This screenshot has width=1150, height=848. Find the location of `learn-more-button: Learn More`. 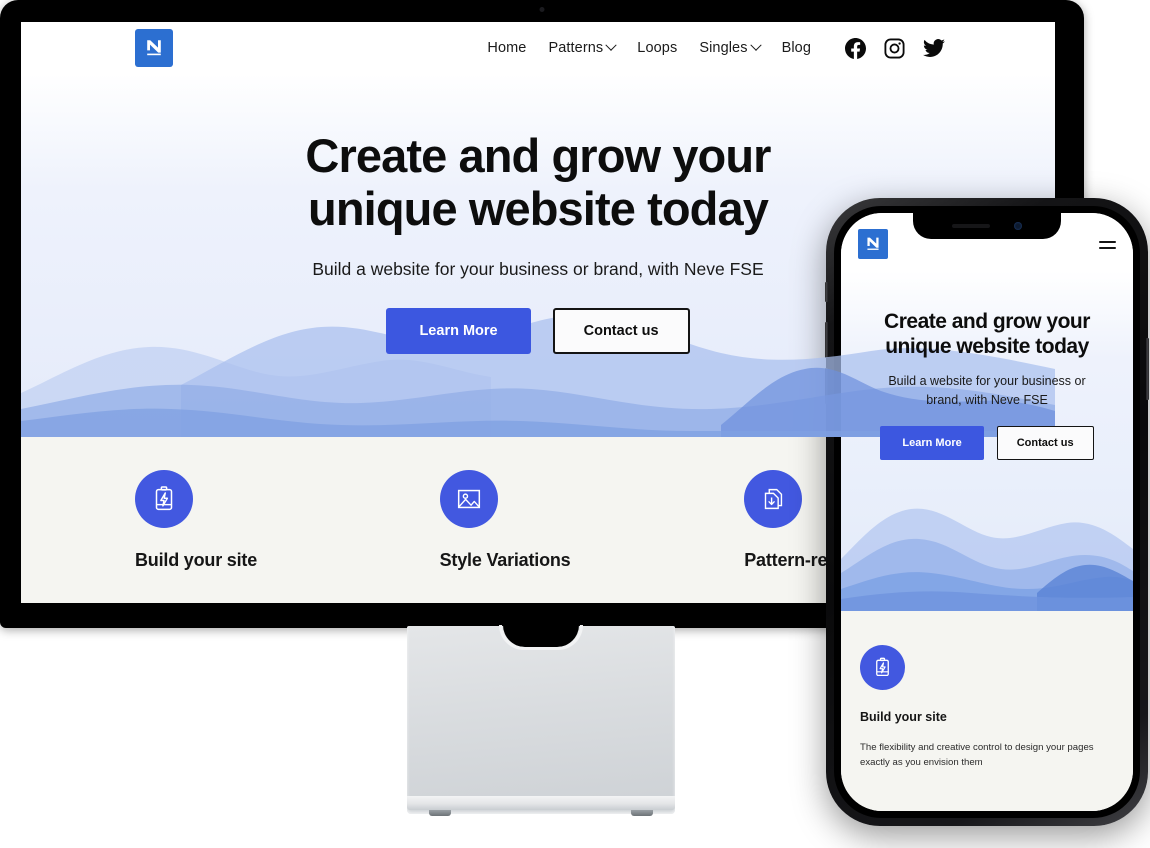

learn-more-button: Learn More is located at coordinates (458, 331).